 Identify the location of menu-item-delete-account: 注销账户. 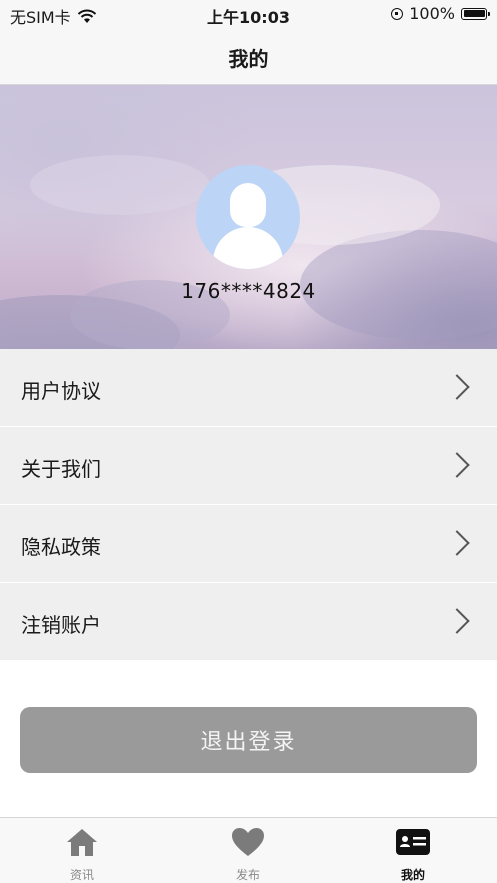
(248, 622).